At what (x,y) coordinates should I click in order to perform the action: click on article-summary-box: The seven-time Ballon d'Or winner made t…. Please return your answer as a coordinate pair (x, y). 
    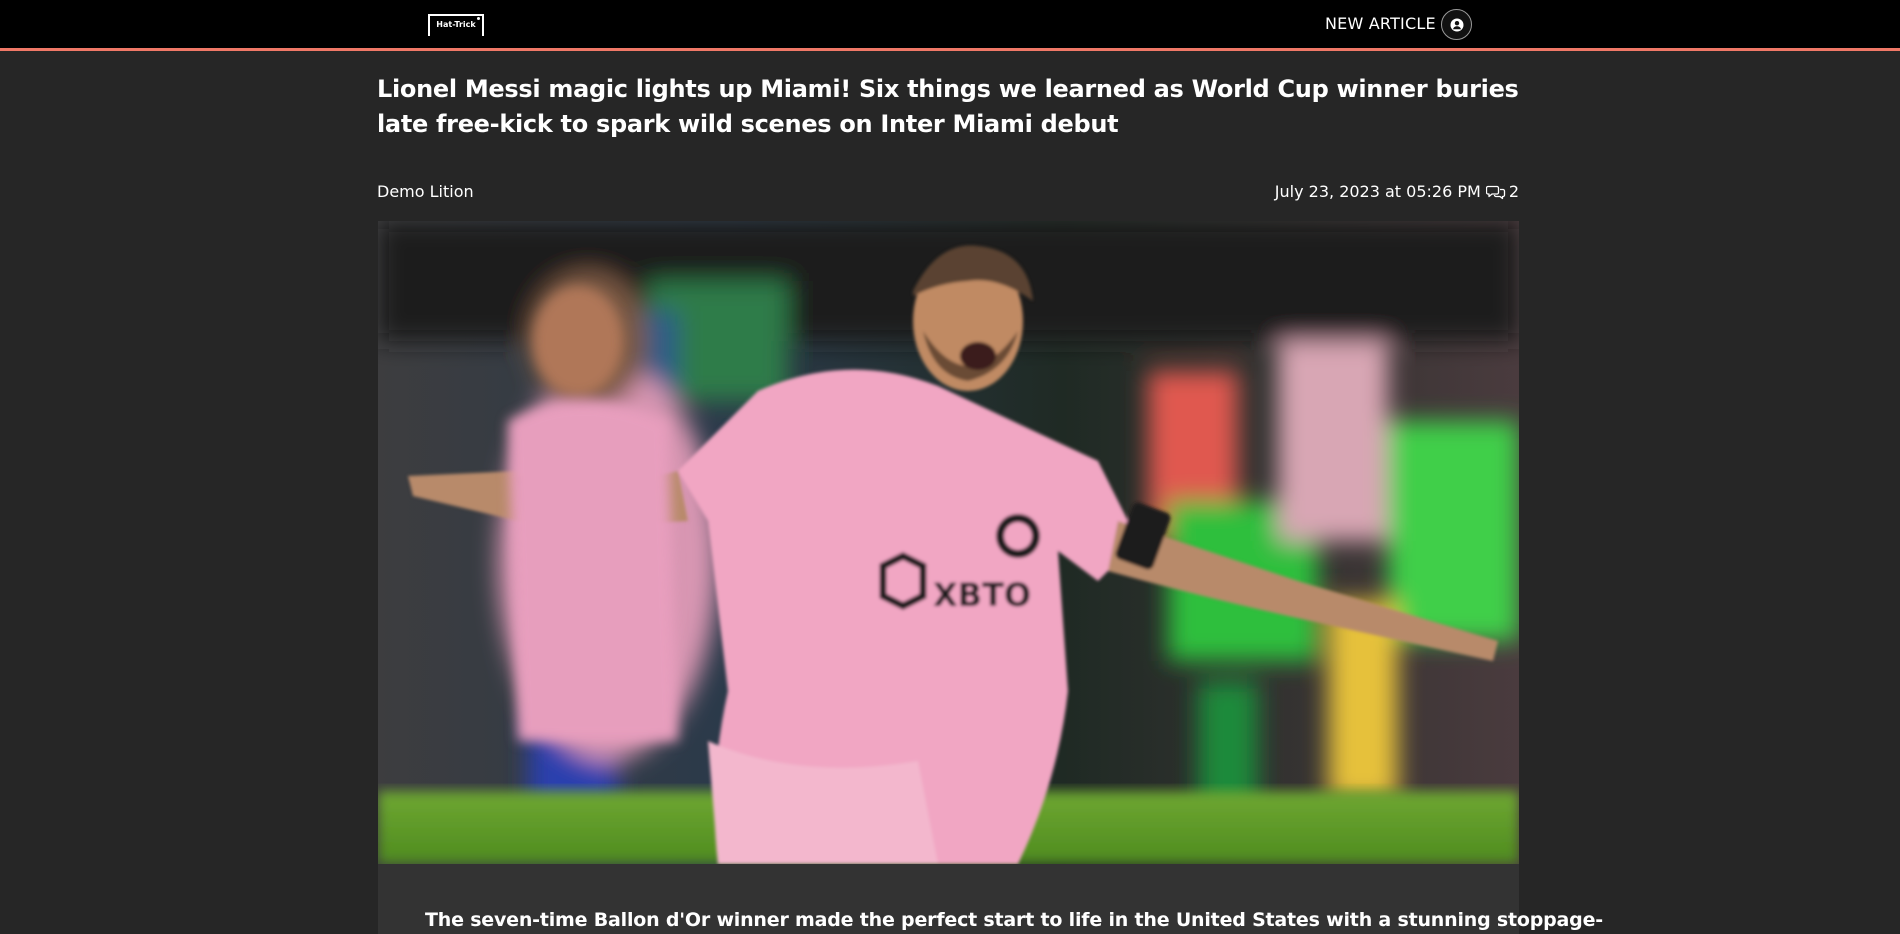
    Looking at the image, I should click on (990, 899).